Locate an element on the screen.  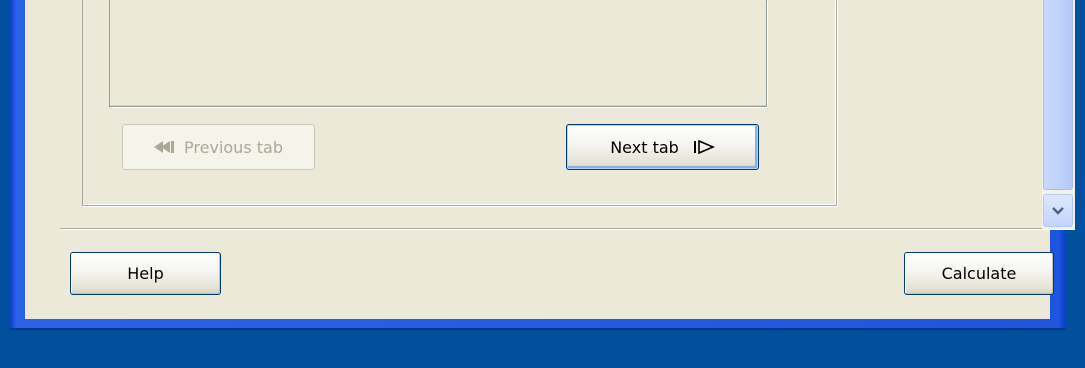
scrollbar-thumb is located at coordinates (1058, 95).